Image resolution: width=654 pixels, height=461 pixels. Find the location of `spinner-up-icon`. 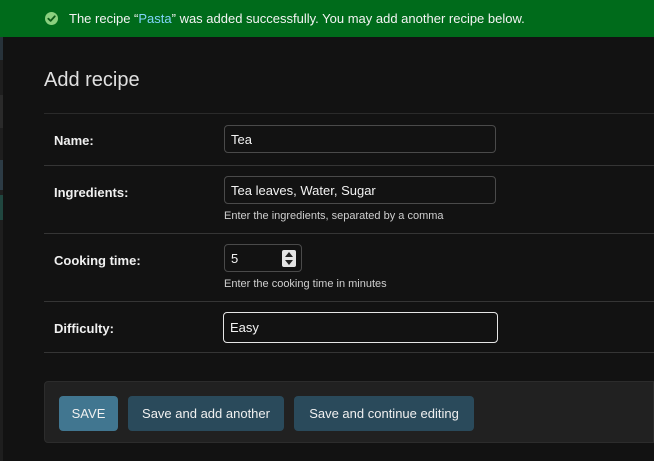

spinner-up-icon is located at coordinates (289, 254).